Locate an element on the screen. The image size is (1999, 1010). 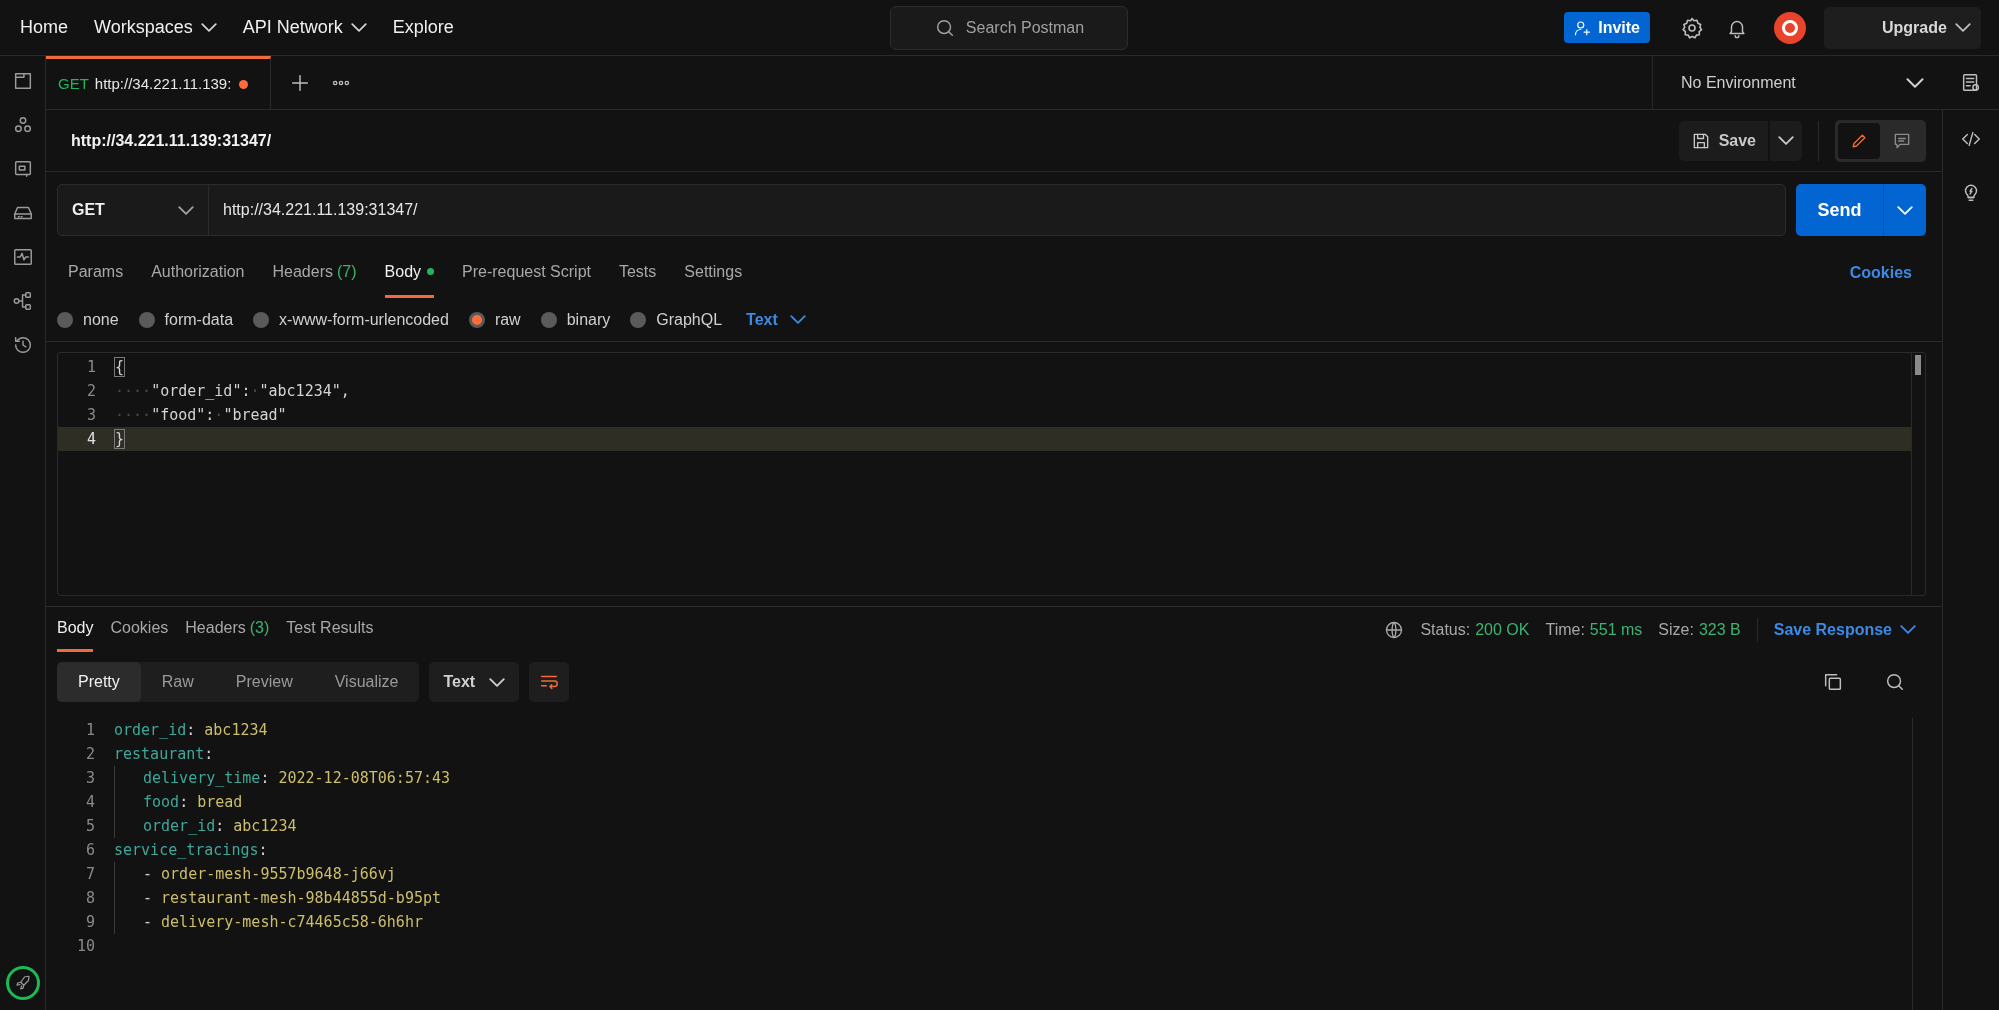
line-number: 6 is located at coordinates (89, 850).